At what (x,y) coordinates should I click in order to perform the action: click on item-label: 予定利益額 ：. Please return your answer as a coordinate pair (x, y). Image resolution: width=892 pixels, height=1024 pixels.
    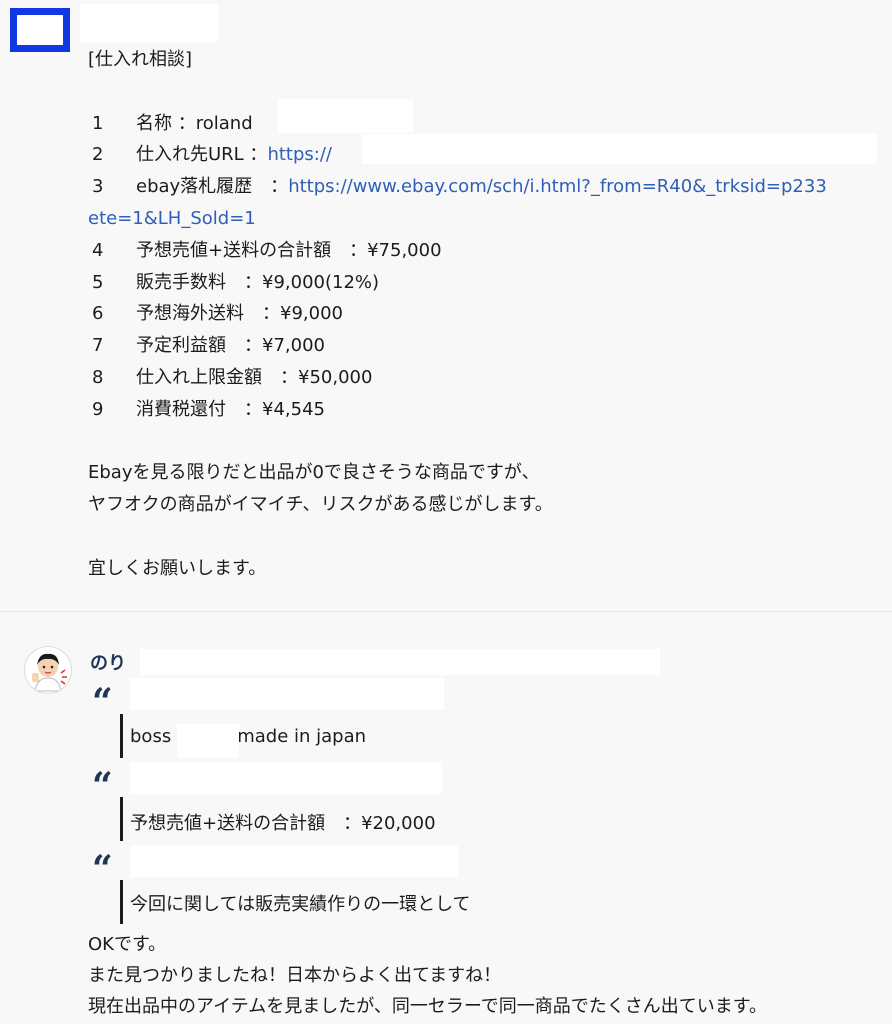
    Looking at the image, I should click on (199, 346).